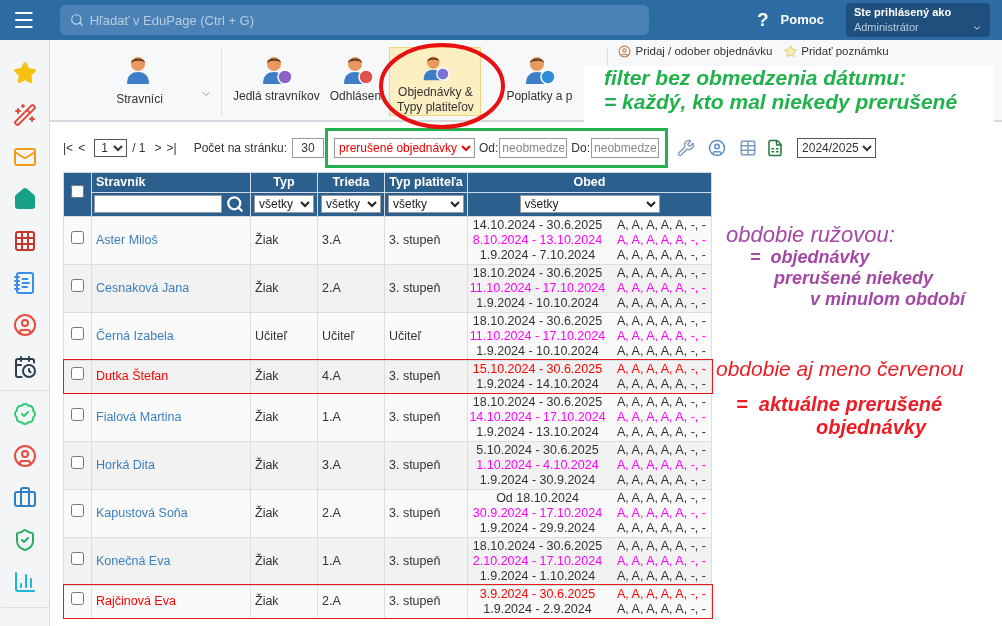 The width and height of the screenshot is (1002, 626). Describe the element at coordinates (537, 480) in the screenshot. I see `period-dates: 1.9.2024 - 30.9.2024` at that location.